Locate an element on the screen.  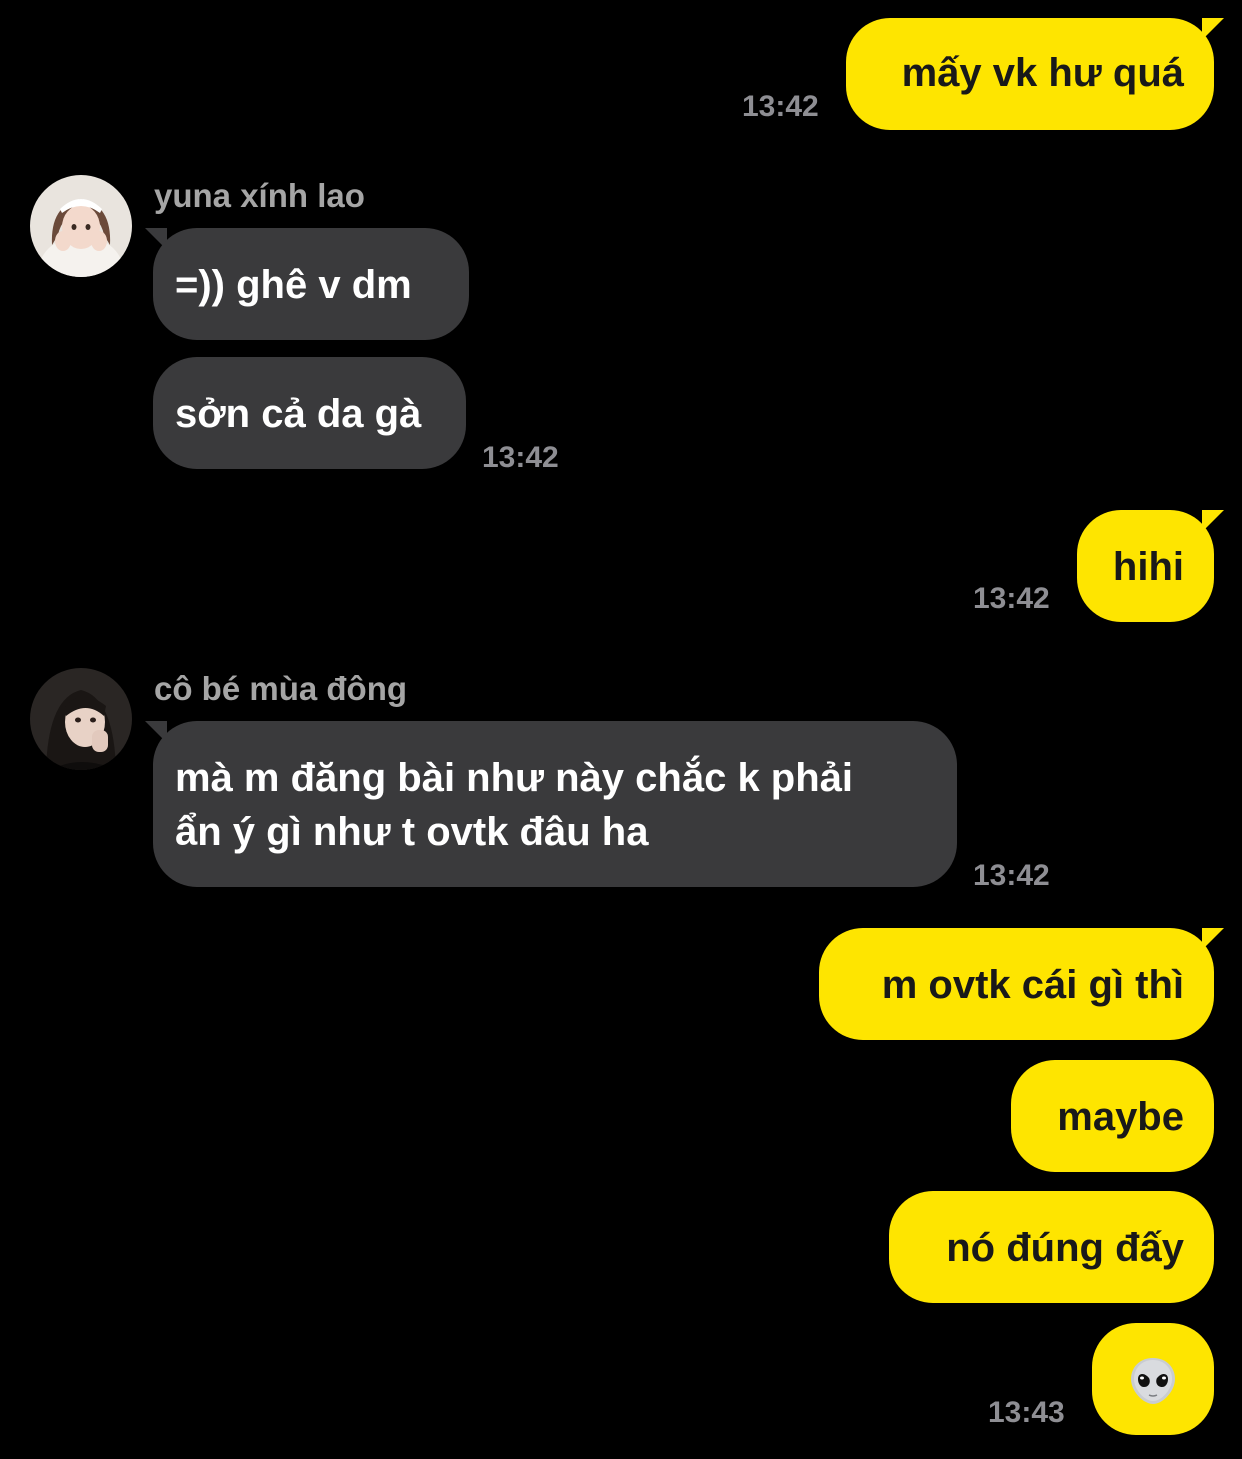
incoming-message-bubble: =)) ghê v dm is located at coordinates (311, 284).